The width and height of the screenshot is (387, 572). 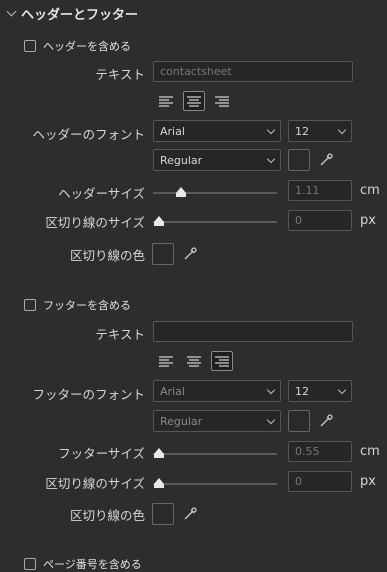 I want to click on header-font-family-select: Arial, so click(x=217, y=131).